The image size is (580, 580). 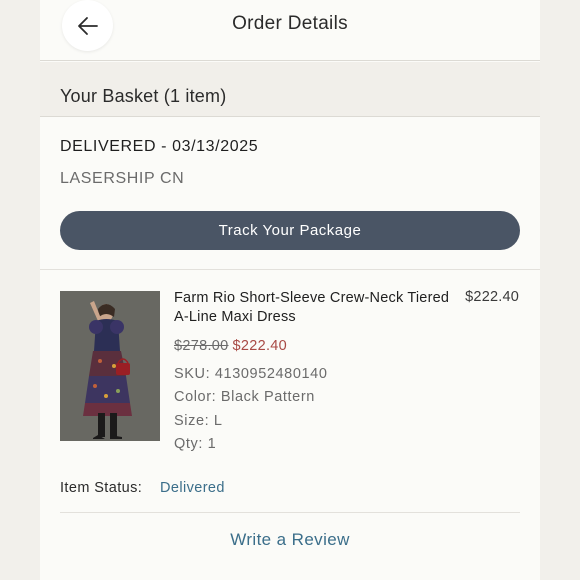 What do you see at coordinates (159, 146) in the screenshot?
I see `delivery-status: DELIVERED - 03/13/2025` at bounding box center [159, 146].